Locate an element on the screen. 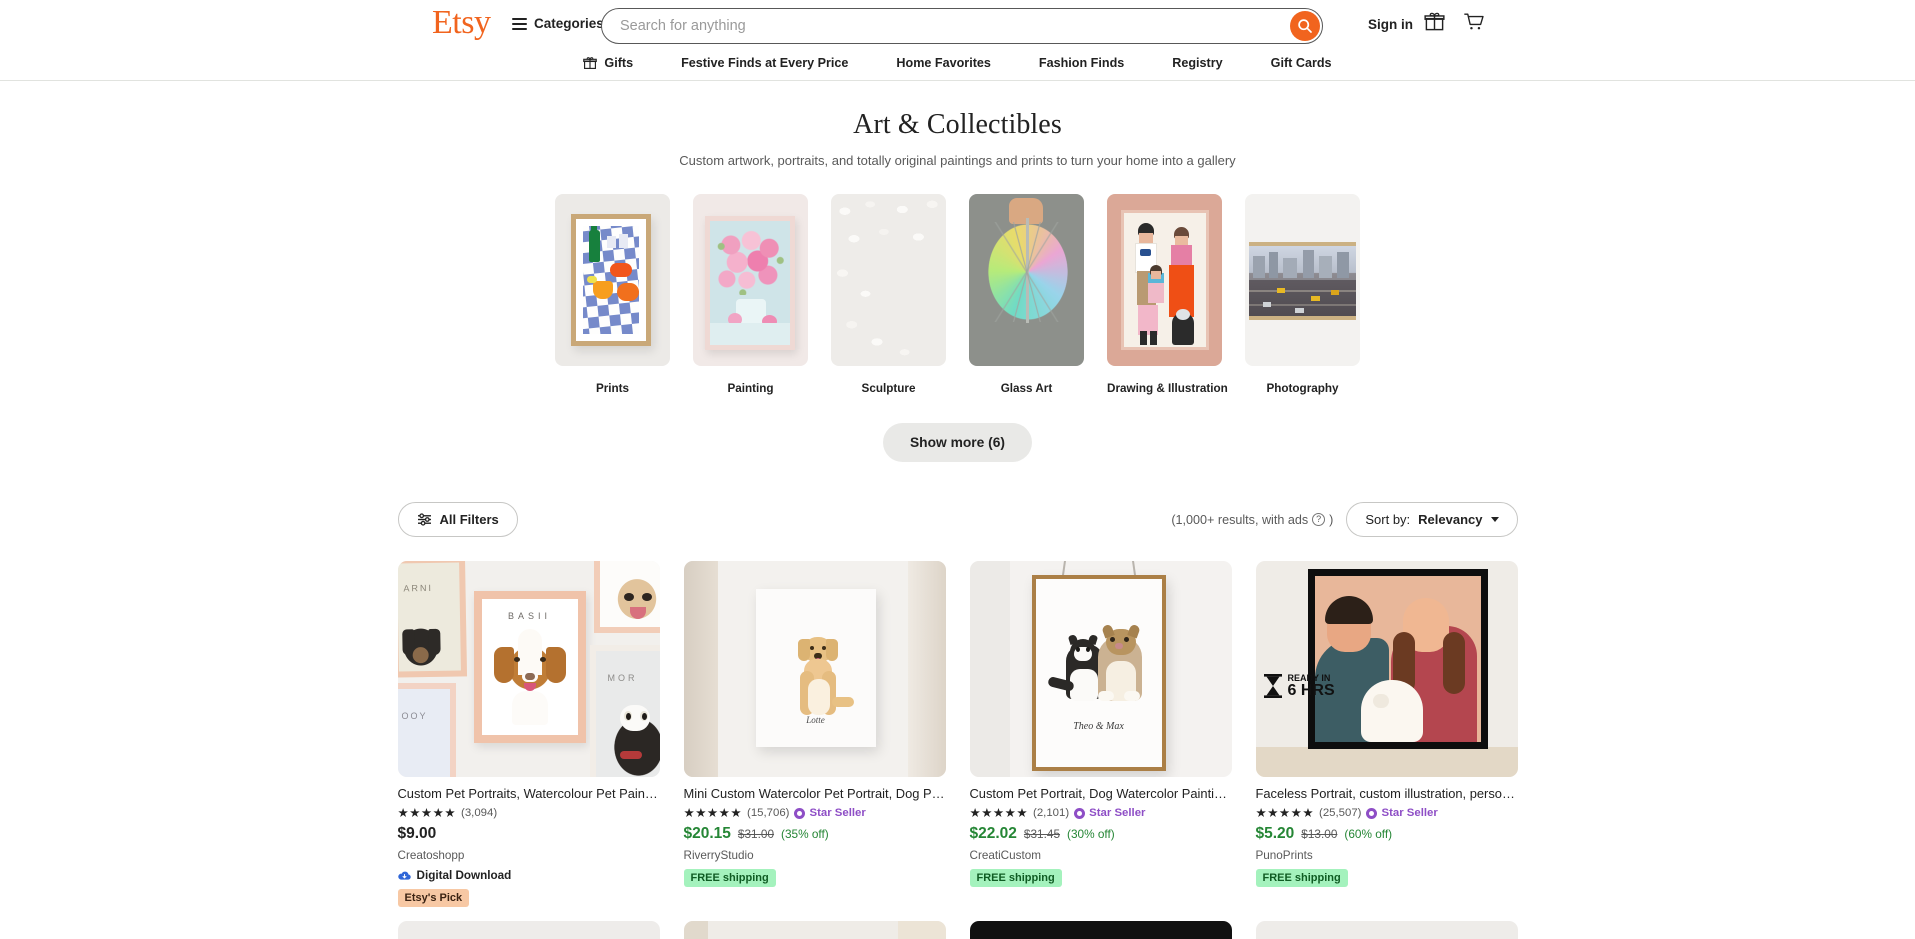 Image resolution: width=1915 pixels, height=939 pixels. sign-in-button: Sign in is located at coordinates (1390, 24).